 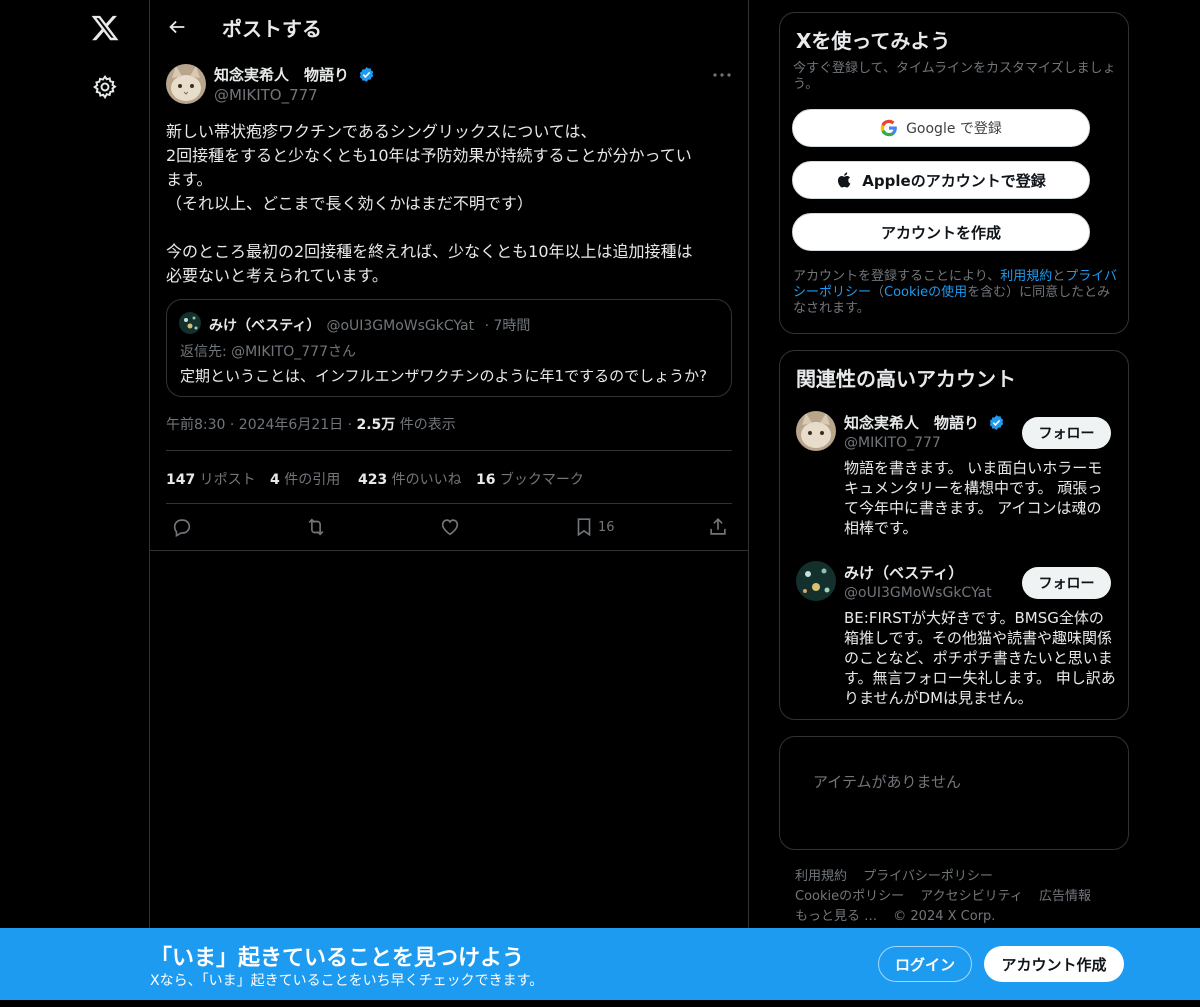 I want to click on create-account-label: アカウントを作成, so click(x=940, y=232).